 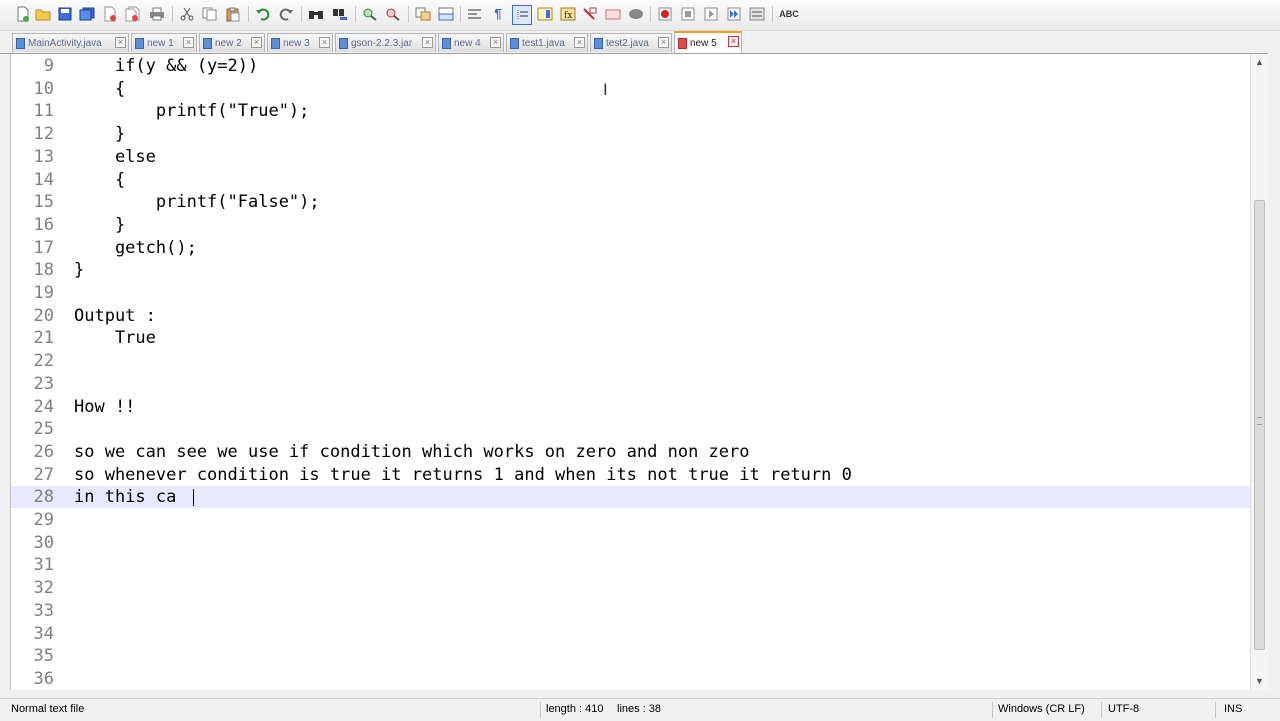 I want to click on editor-line: 30, so click(x=631, y=543).